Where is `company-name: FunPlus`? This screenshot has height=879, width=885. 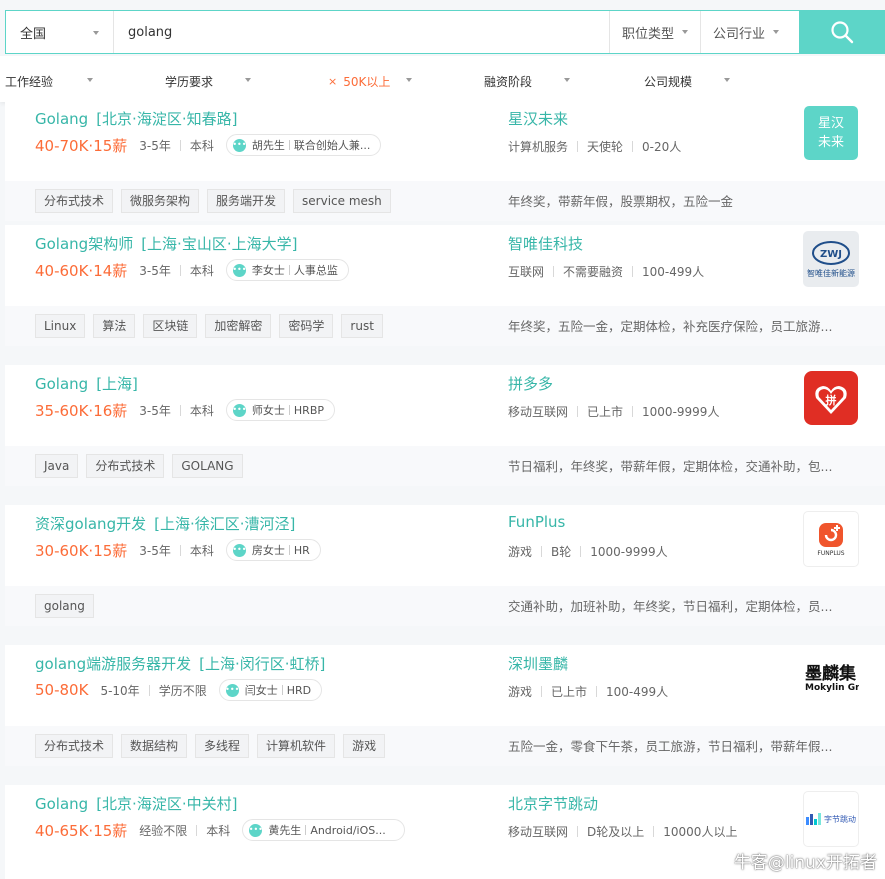
company-name: FunPlus is located at coordinates (536, 522).